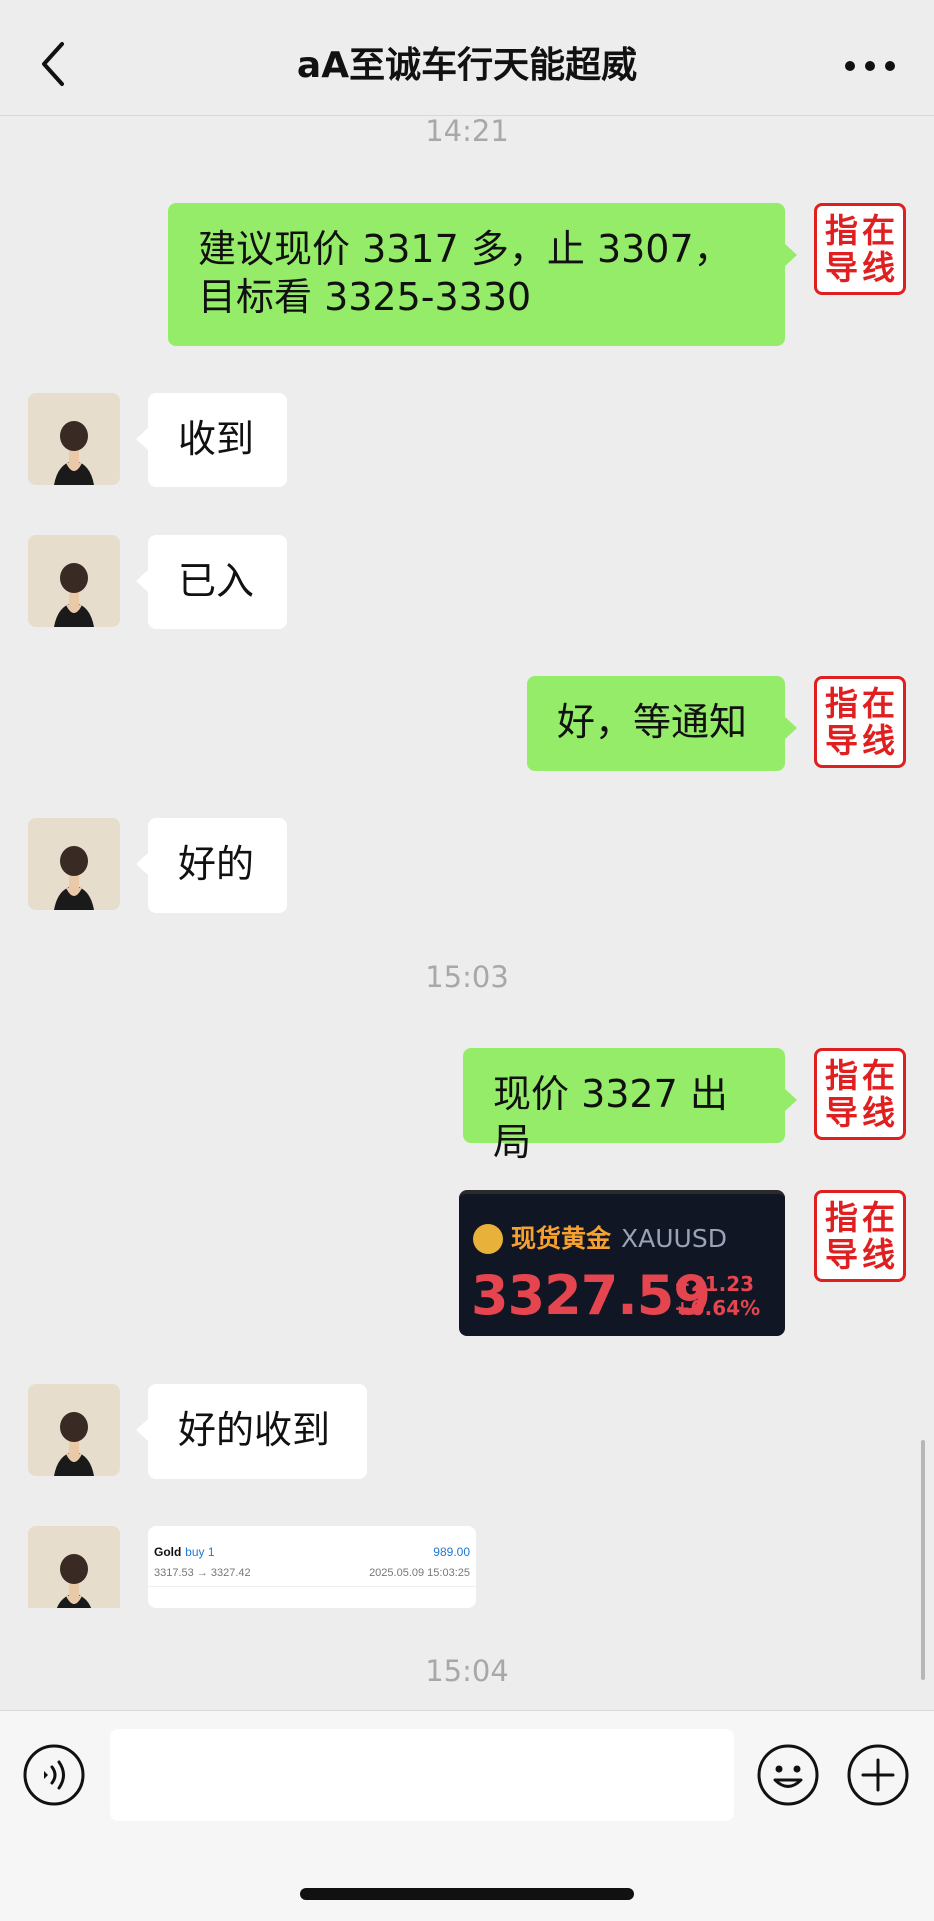 This screenshot has height=1921, width=934. What do you see at coordinates (54, 64) in the screenshot?
I see `chevron-left-icon` at bounding box center [54, 64].